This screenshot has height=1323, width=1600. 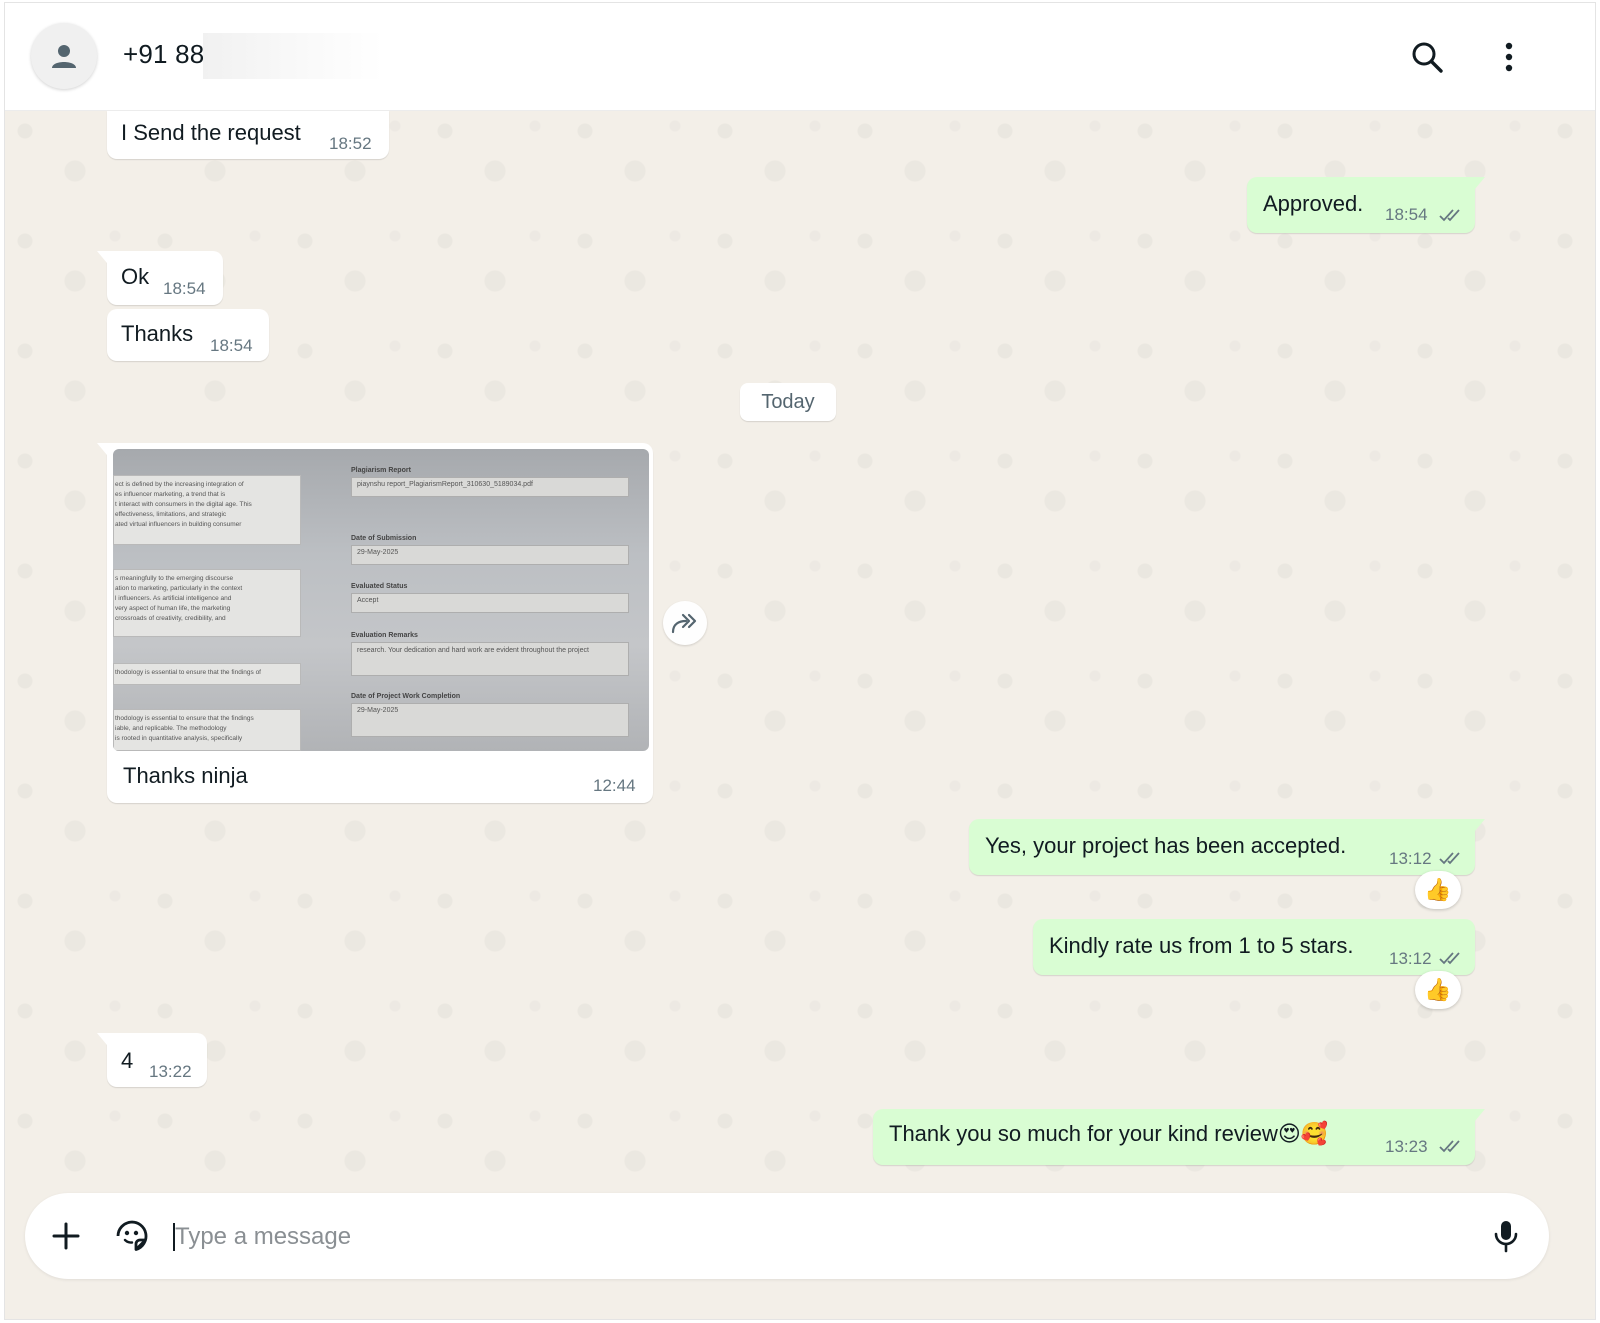 I want to click on message-text: Ok, so click(x=135, y=276).